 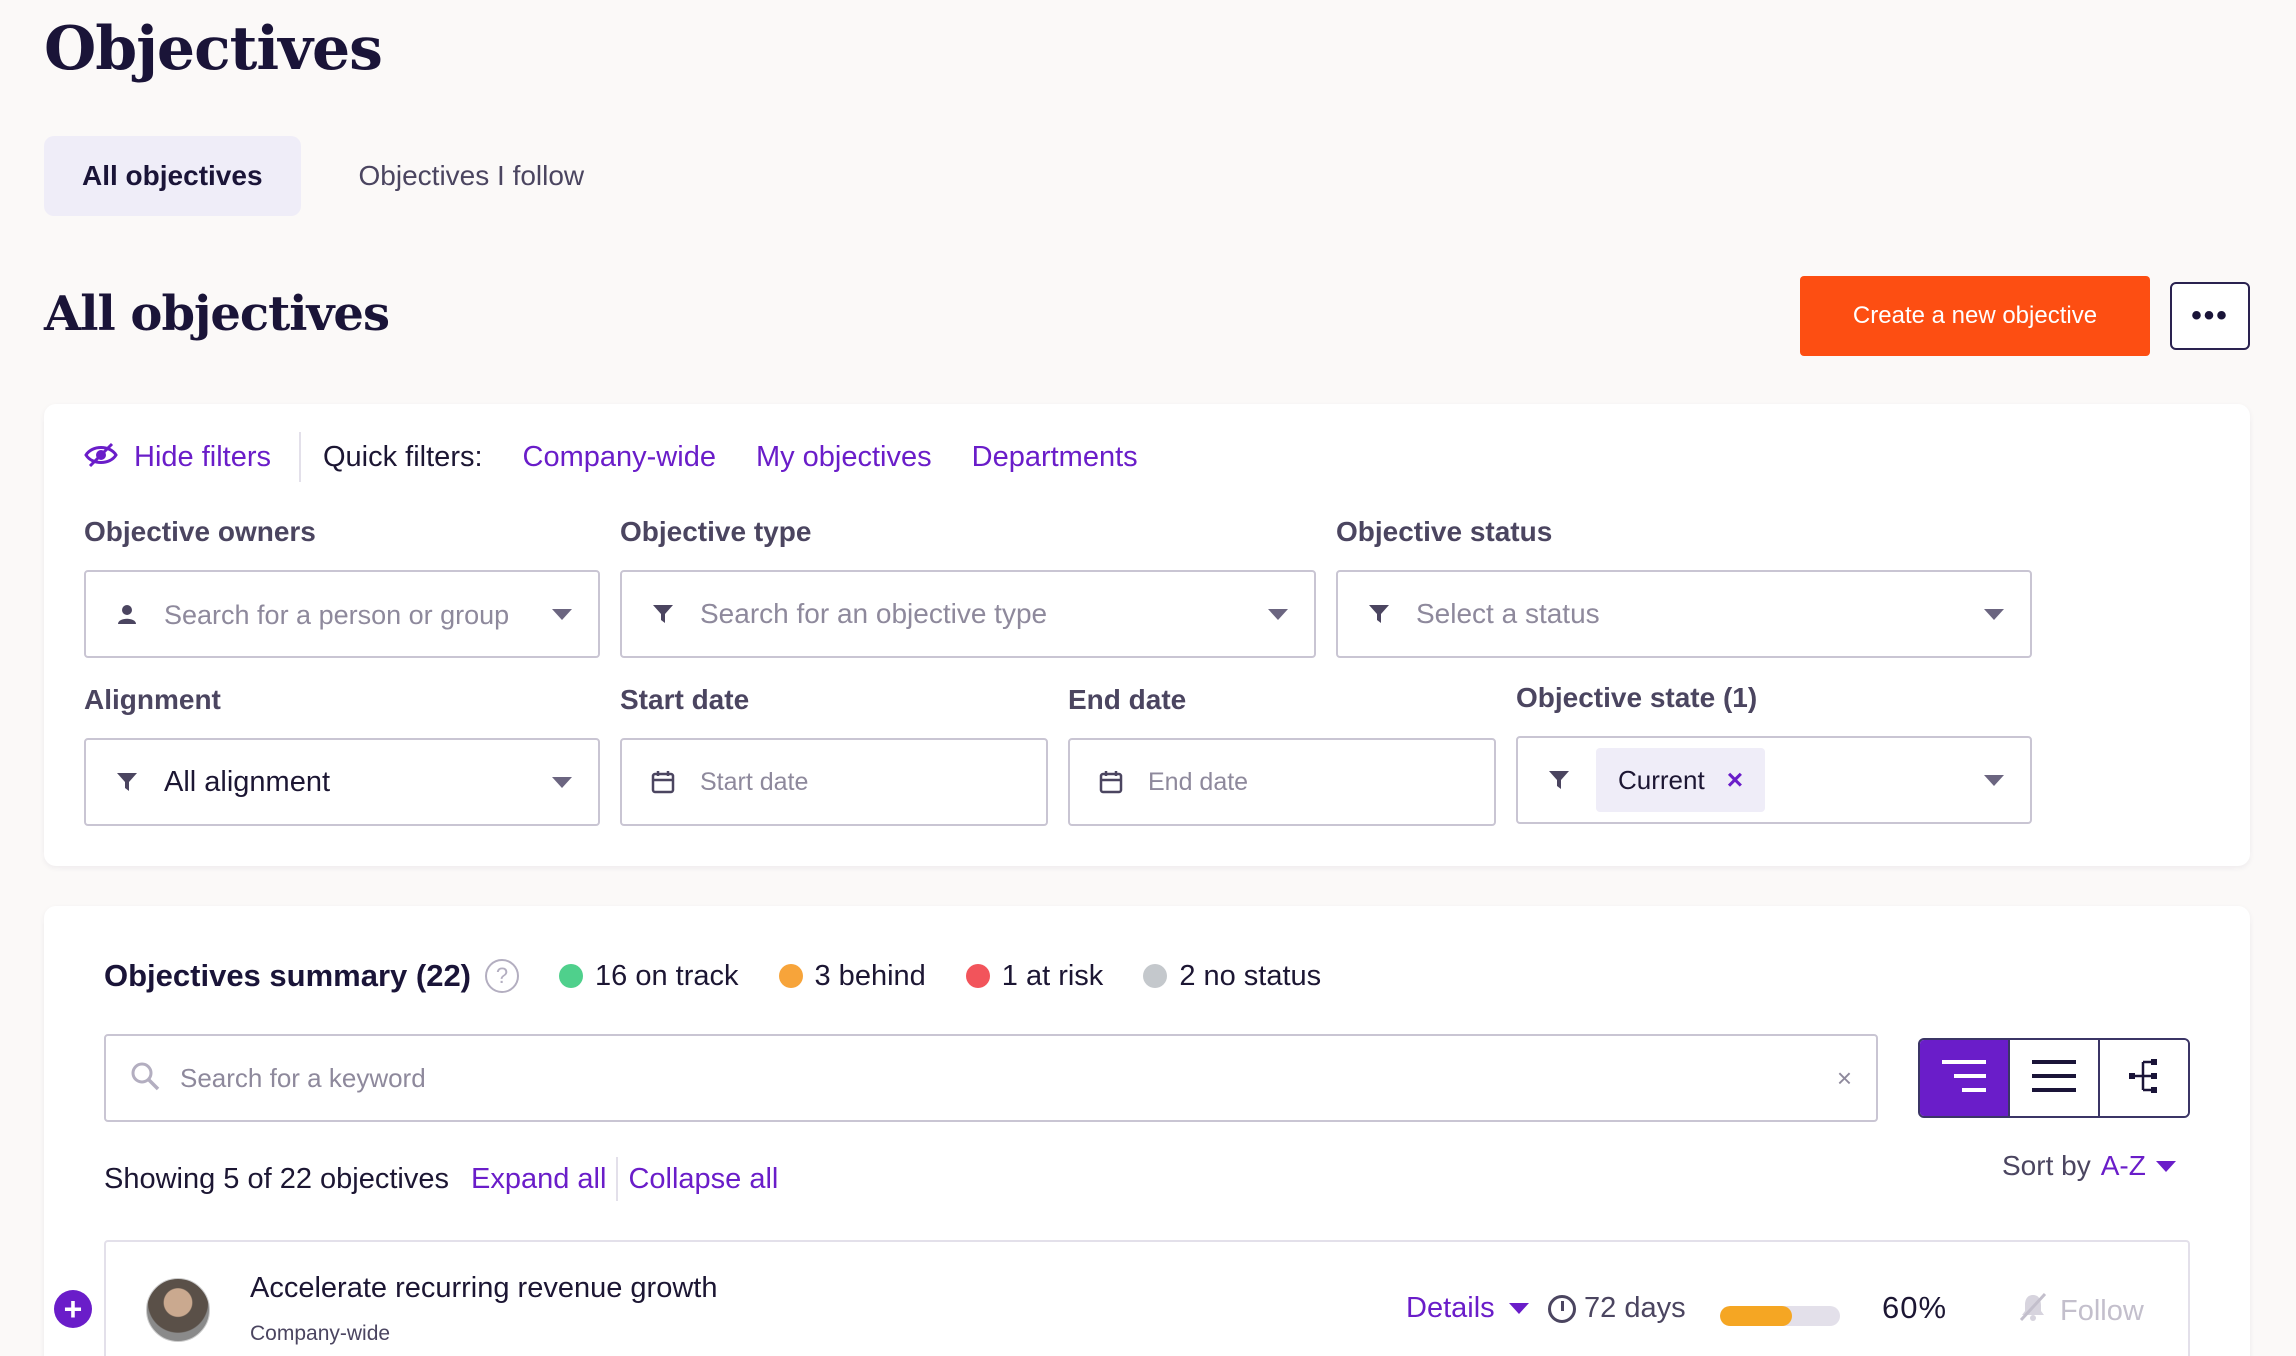 What do you see at coordinates (2046, 1165) in the screenshot?
I see `sort-label: Sort by` at bounding box center [2046, 1165].